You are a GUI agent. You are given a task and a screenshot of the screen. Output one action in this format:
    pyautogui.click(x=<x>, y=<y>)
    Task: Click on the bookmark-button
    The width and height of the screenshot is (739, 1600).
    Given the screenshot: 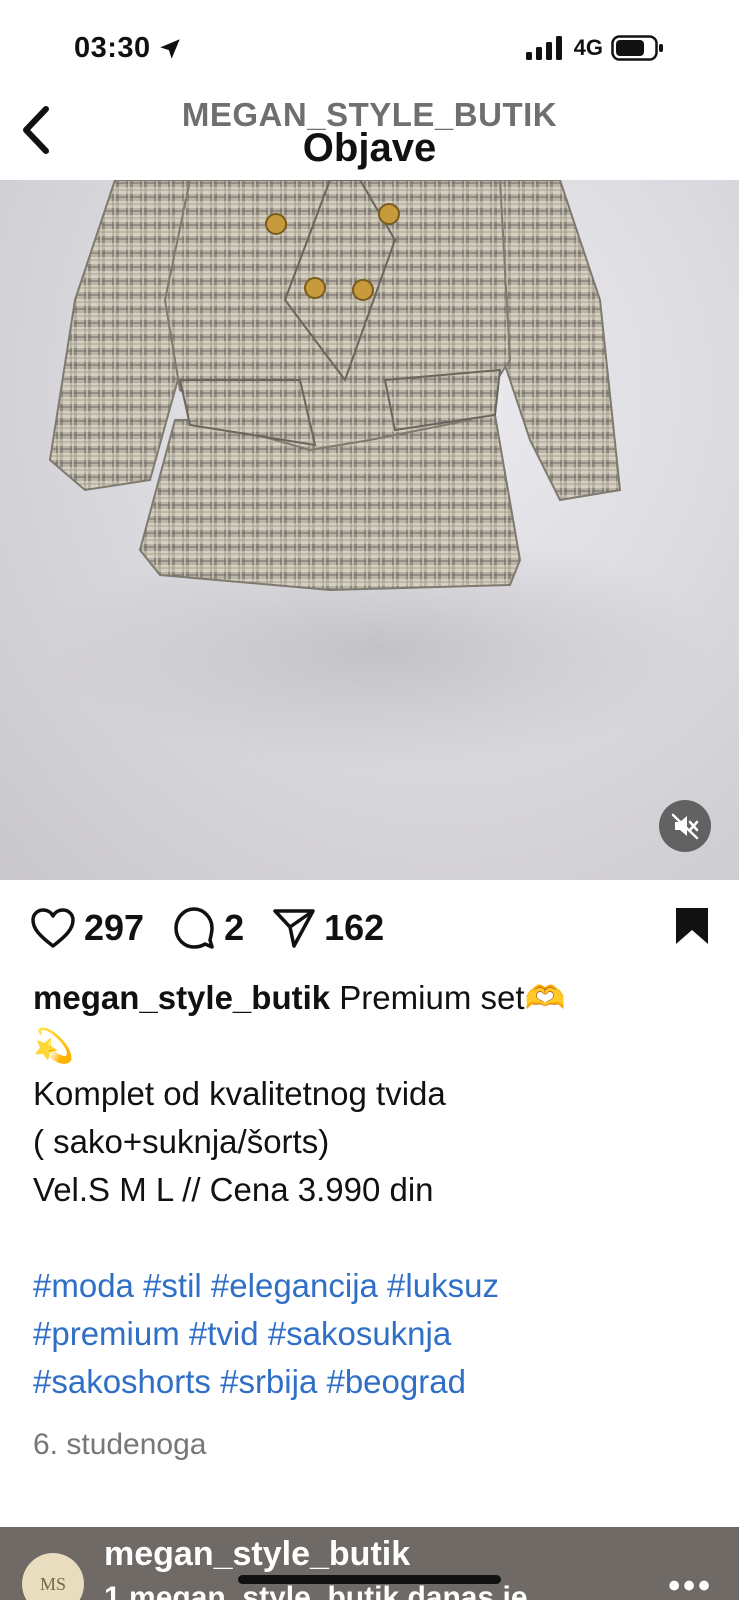 What is the action you would take?
    pyautogui.click(x=692, y=928)
    